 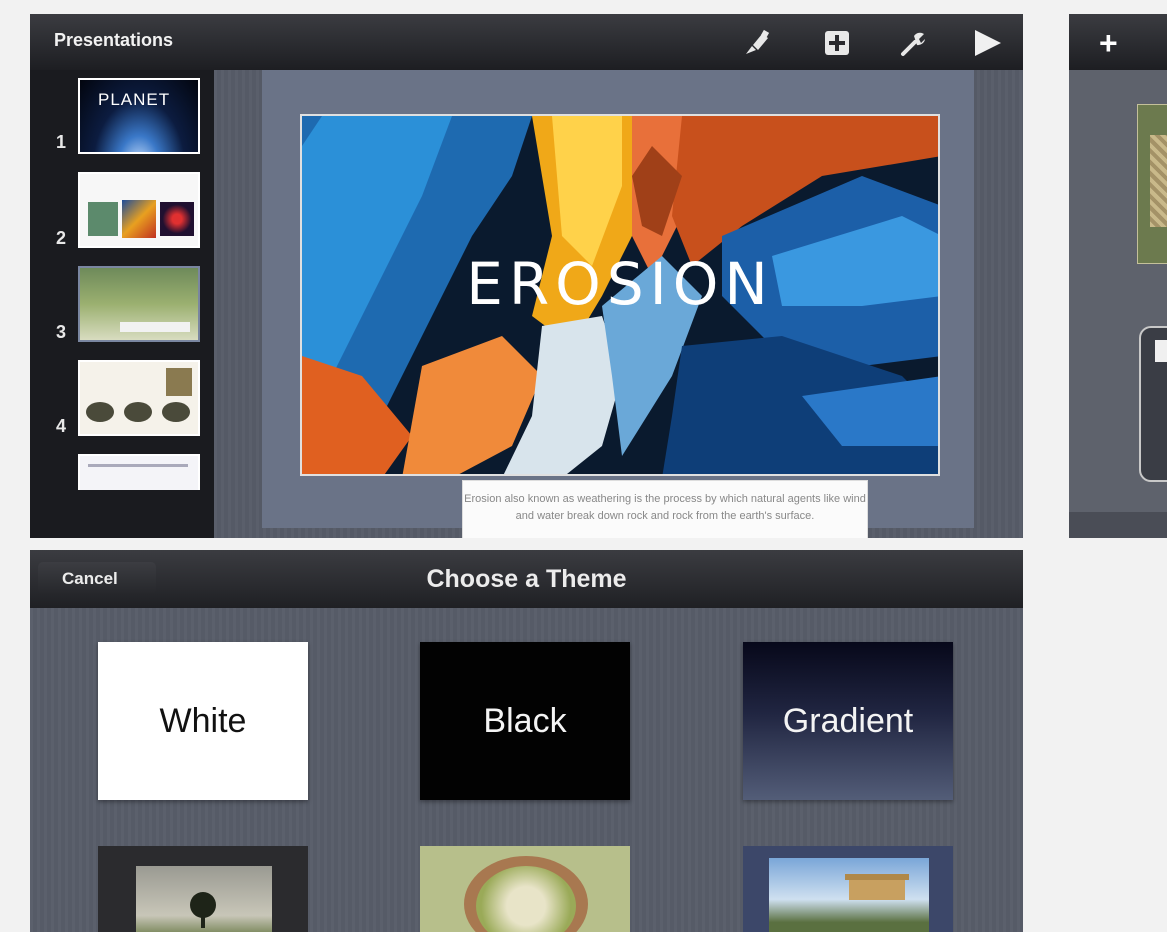 I want to click on slide-thumbnail-1: PLANET, so click(x=139, y=116).